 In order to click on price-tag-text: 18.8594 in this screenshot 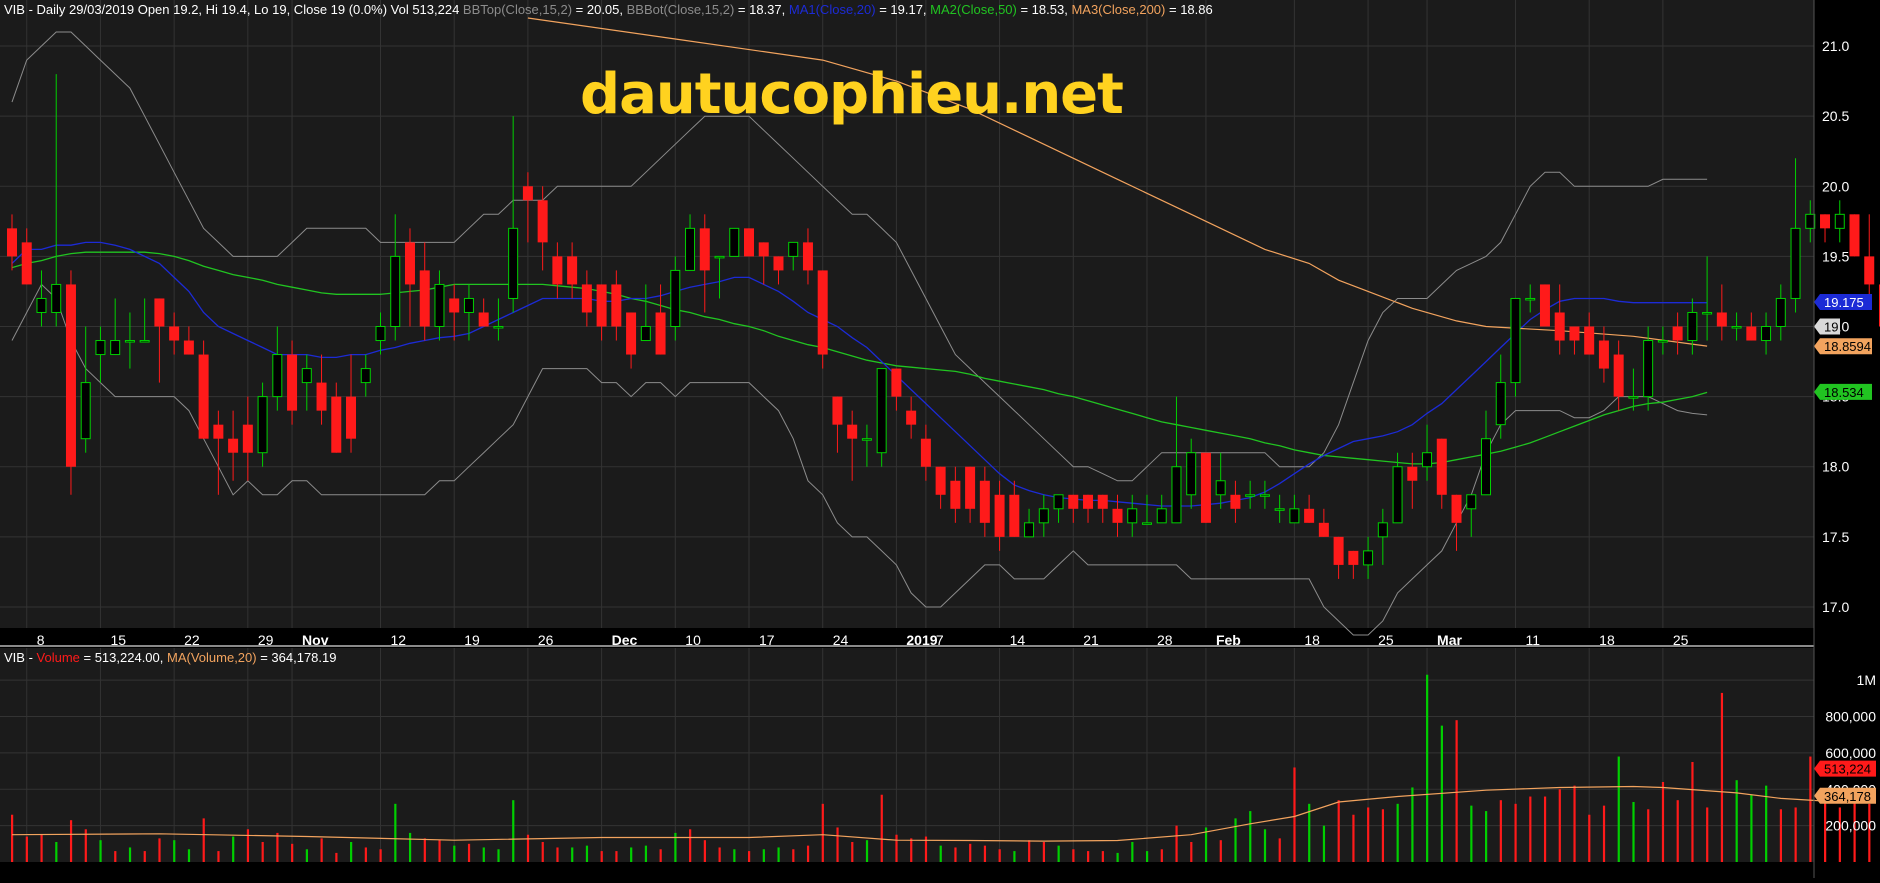, I will do `click(1847, 346)`.